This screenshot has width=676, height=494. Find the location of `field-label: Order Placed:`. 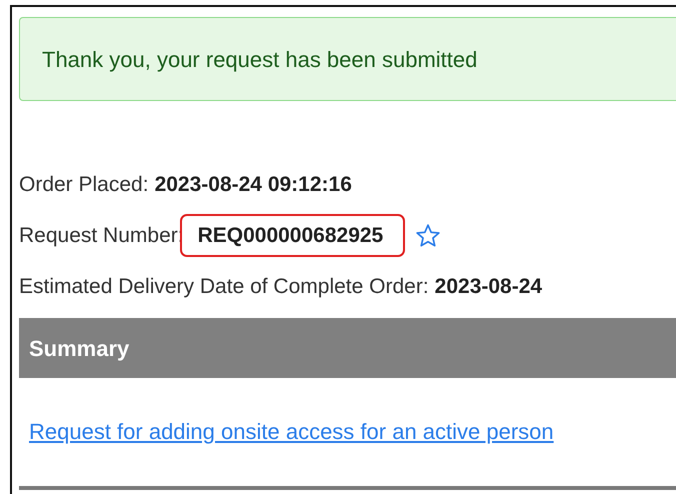

field-label: Order Placed: is located at coordinates (84, 185).